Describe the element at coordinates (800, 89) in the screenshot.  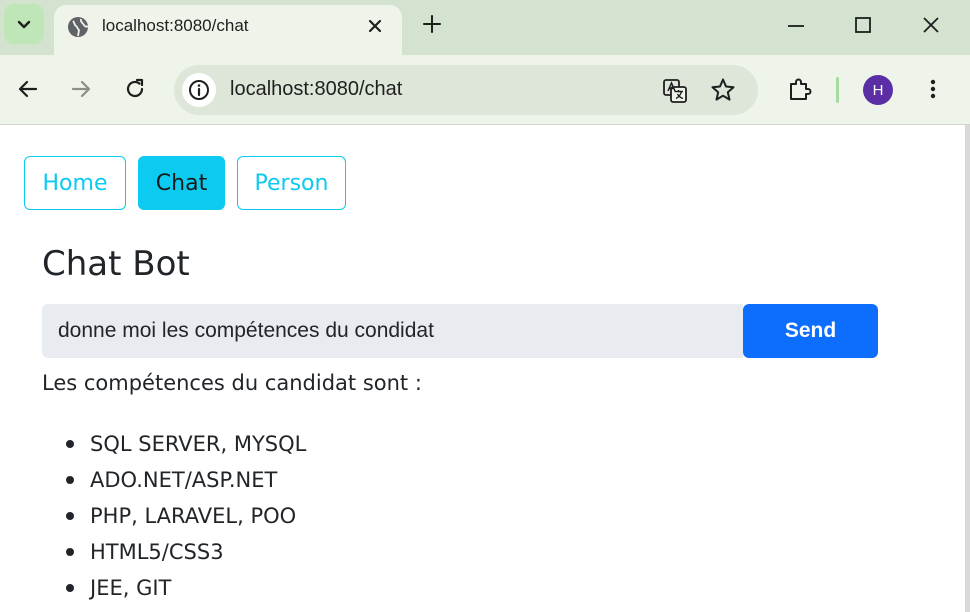
I see `extensions-icon` at that location.